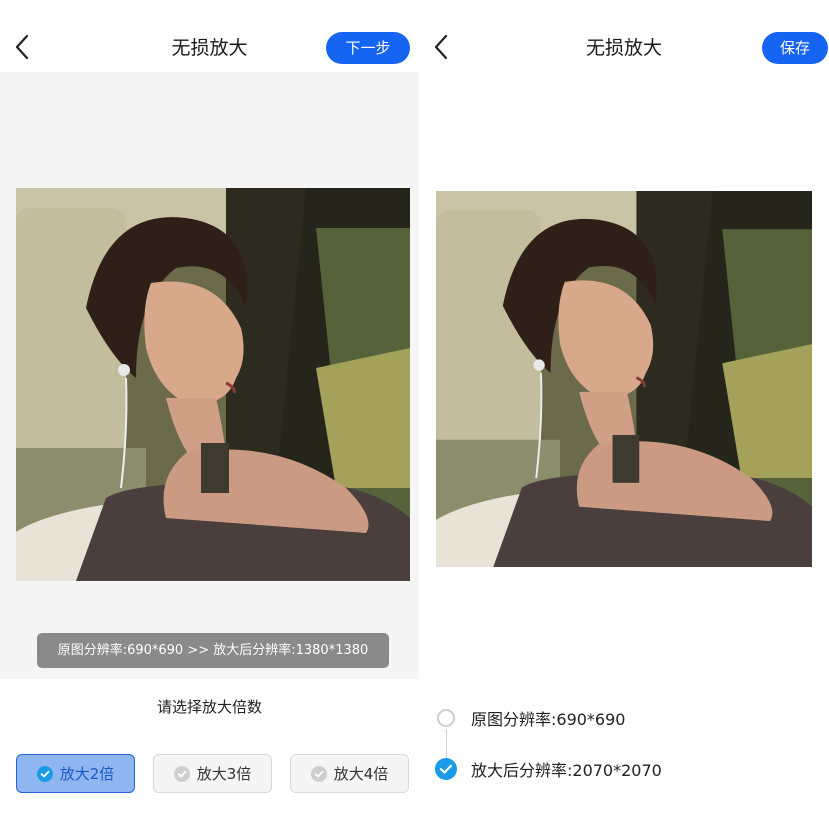  Describe the element at coordinates (361, 774) in the screenshot. I see `scale-option-label: 放大4倍` at that location.